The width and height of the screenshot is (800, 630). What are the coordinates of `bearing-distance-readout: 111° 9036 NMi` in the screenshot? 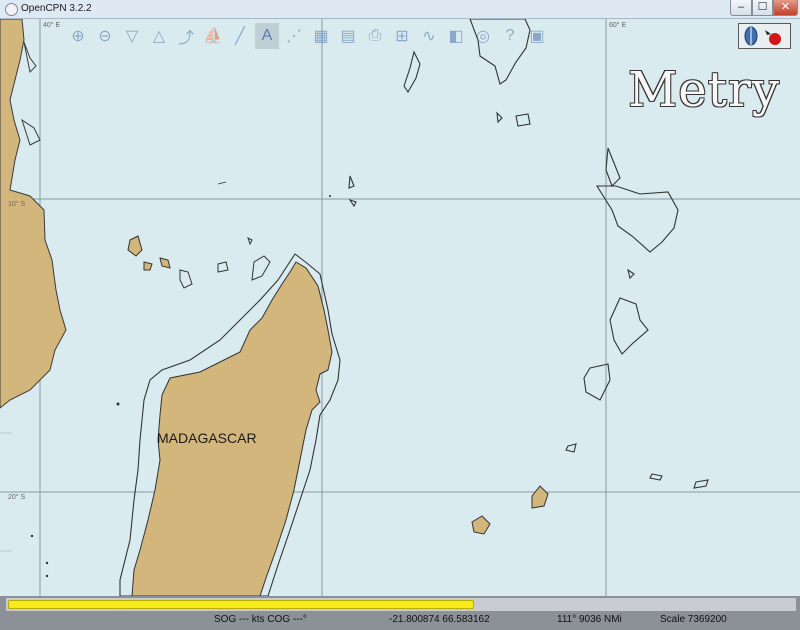 It's located at (589, 619).